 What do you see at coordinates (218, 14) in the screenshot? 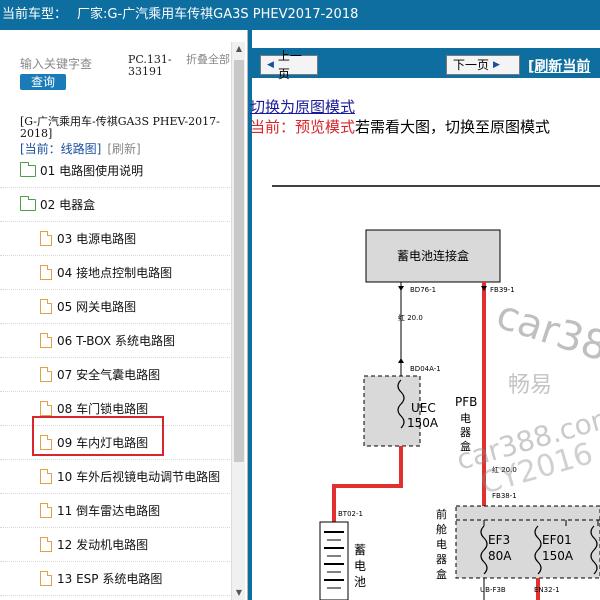
I see `vehicle-name: 厂家:G-广汽乘用车传祺GA3S PHEV2017-2018` at bounding box center [218, 14].